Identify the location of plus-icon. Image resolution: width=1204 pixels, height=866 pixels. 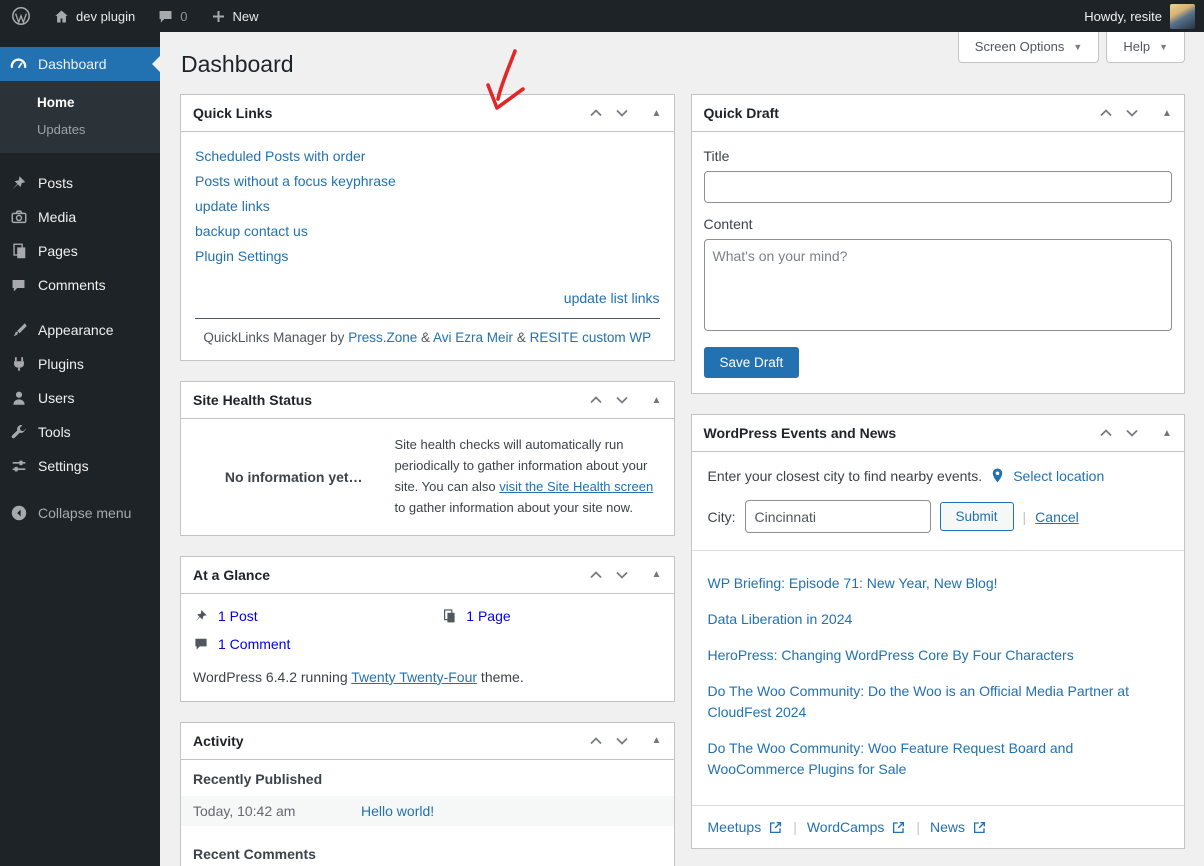
(218, 16).